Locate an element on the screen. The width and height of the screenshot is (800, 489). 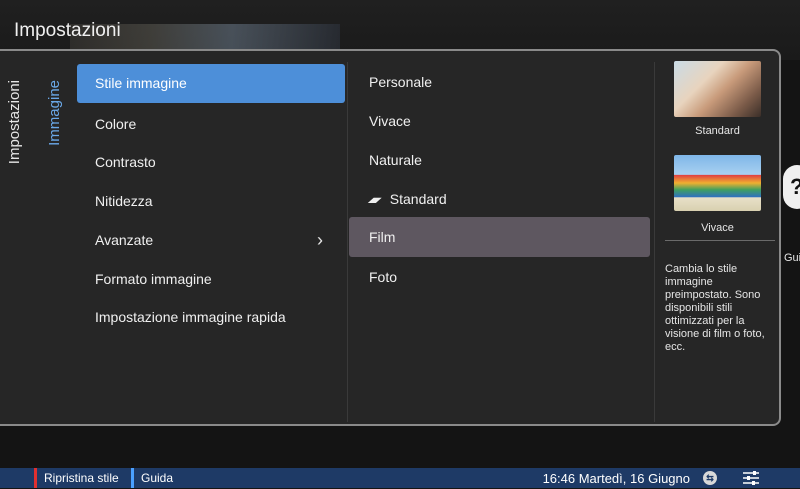
option-label: Personale is located at coordinates (401, 82).